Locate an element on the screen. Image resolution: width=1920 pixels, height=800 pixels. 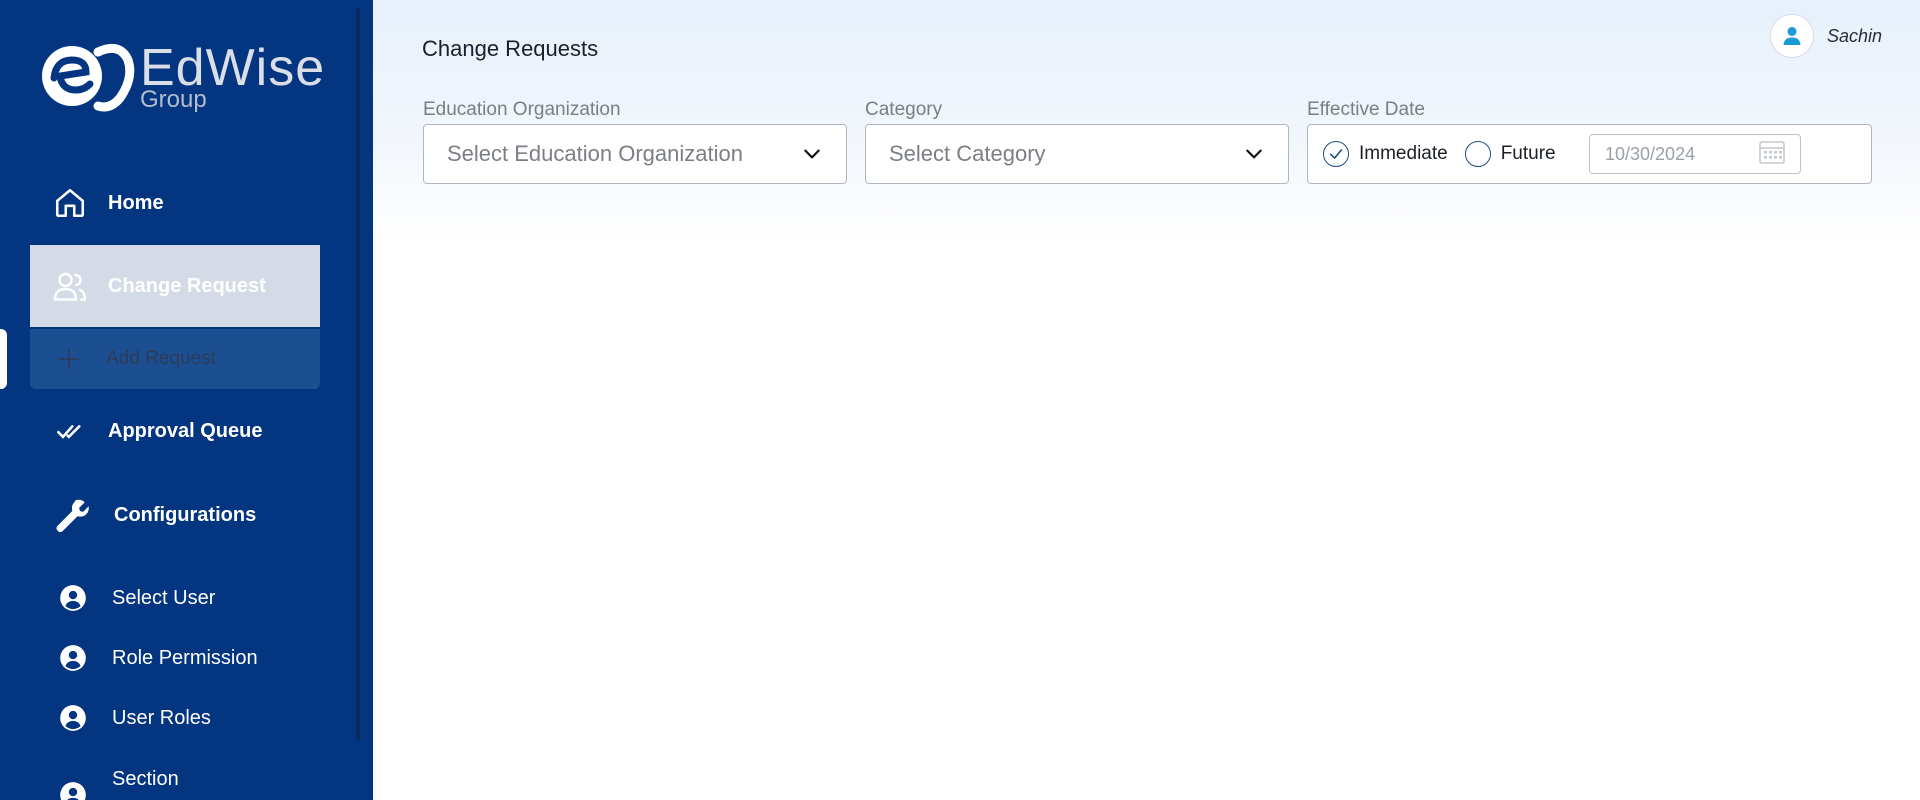
sidebar-subitem-select-user: Select User is located at coordinates (198, 598).